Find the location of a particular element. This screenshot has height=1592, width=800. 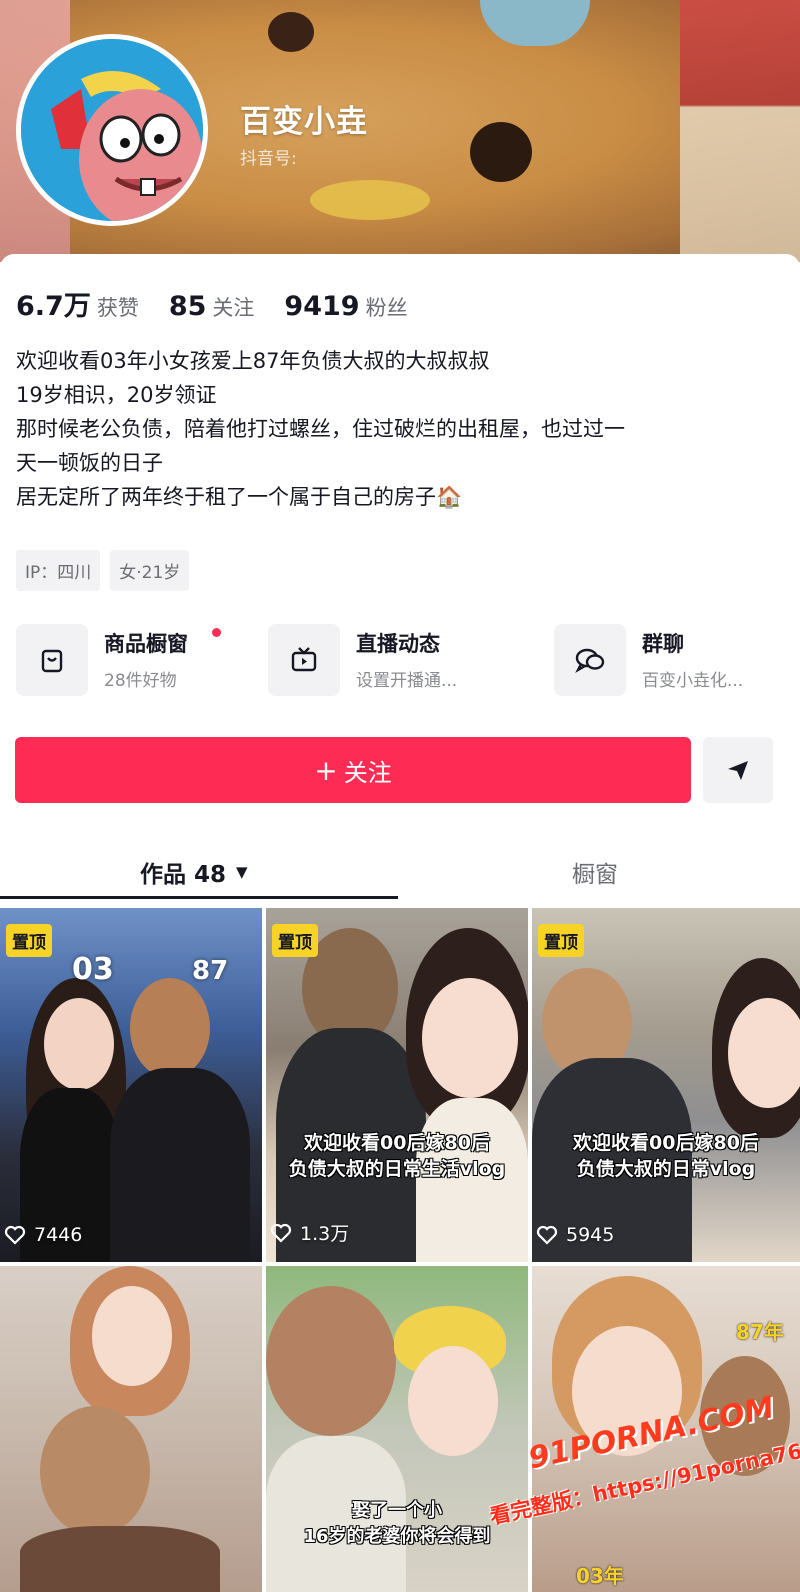

video-tile is located at coordinates (131, 1429).